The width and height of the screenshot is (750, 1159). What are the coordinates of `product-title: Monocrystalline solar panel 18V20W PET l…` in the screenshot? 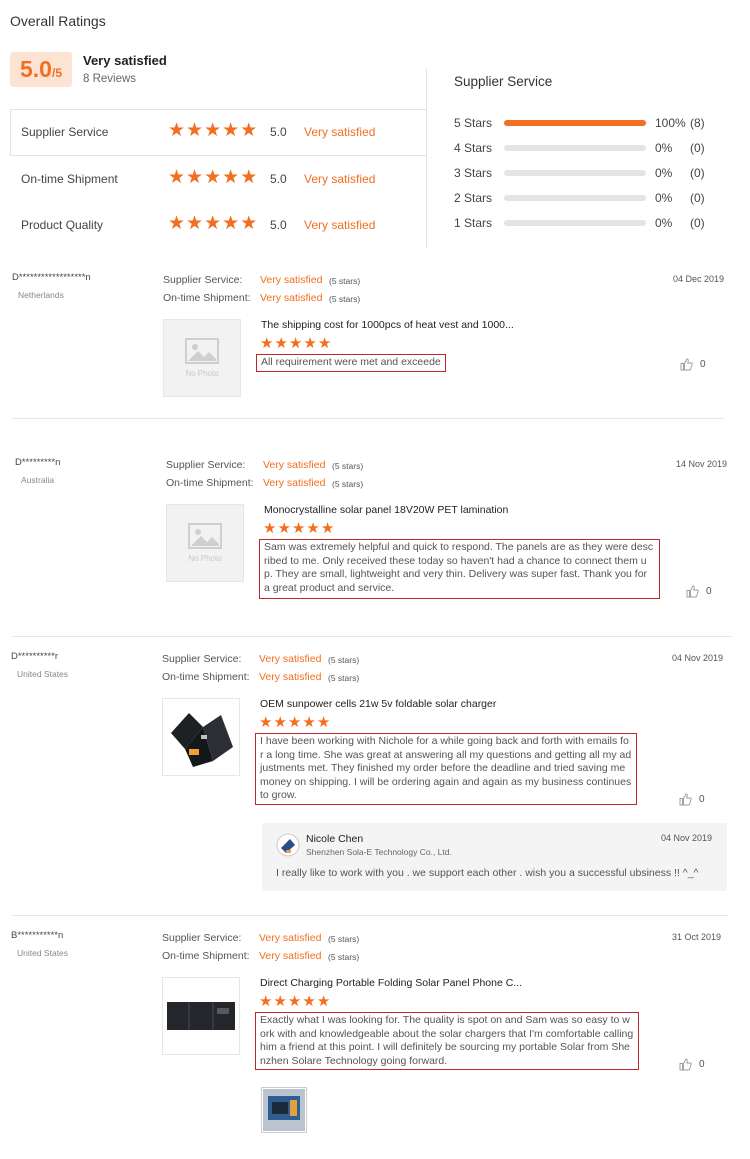 It's located at (386, 510).